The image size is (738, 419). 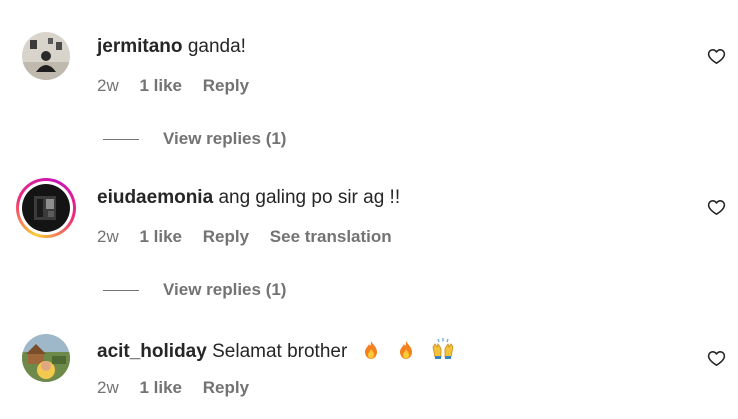 What do you see at coordinates (280, 351) in the screenshot?
I see `comment-body: Selamat brother` at bounding box center [280, 351].